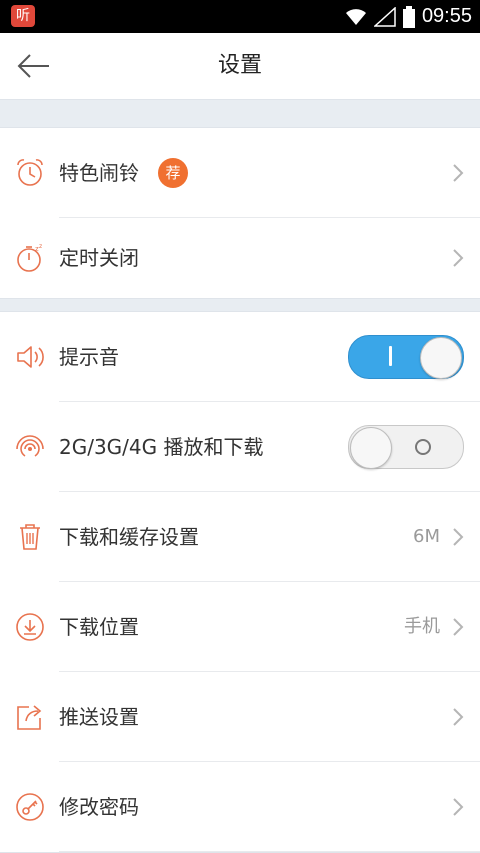  I want to click on setting-download-location: 下载位置 手机, so click(240, 627).